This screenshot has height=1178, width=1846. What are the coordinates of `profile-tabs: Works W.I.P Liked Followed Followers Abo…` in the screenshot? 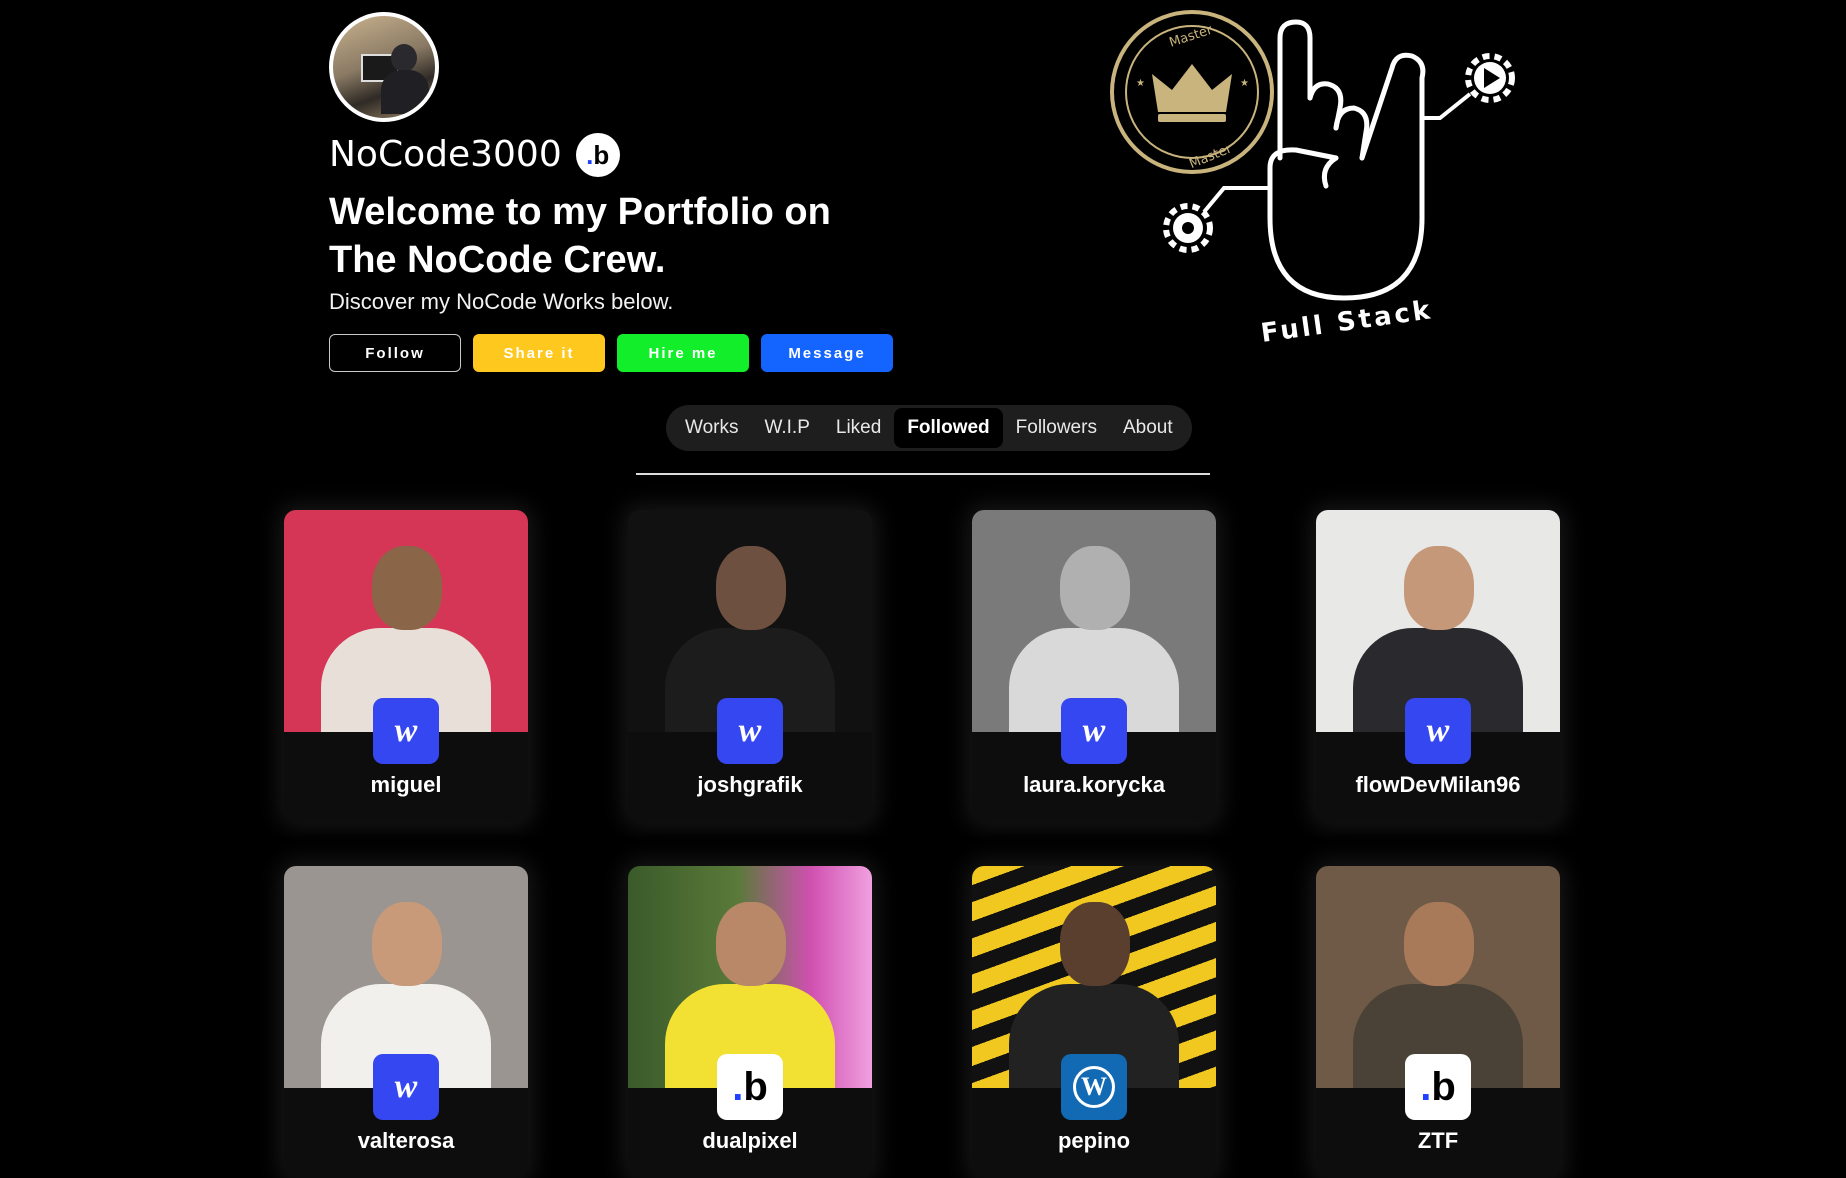 It's located at (929, 428).